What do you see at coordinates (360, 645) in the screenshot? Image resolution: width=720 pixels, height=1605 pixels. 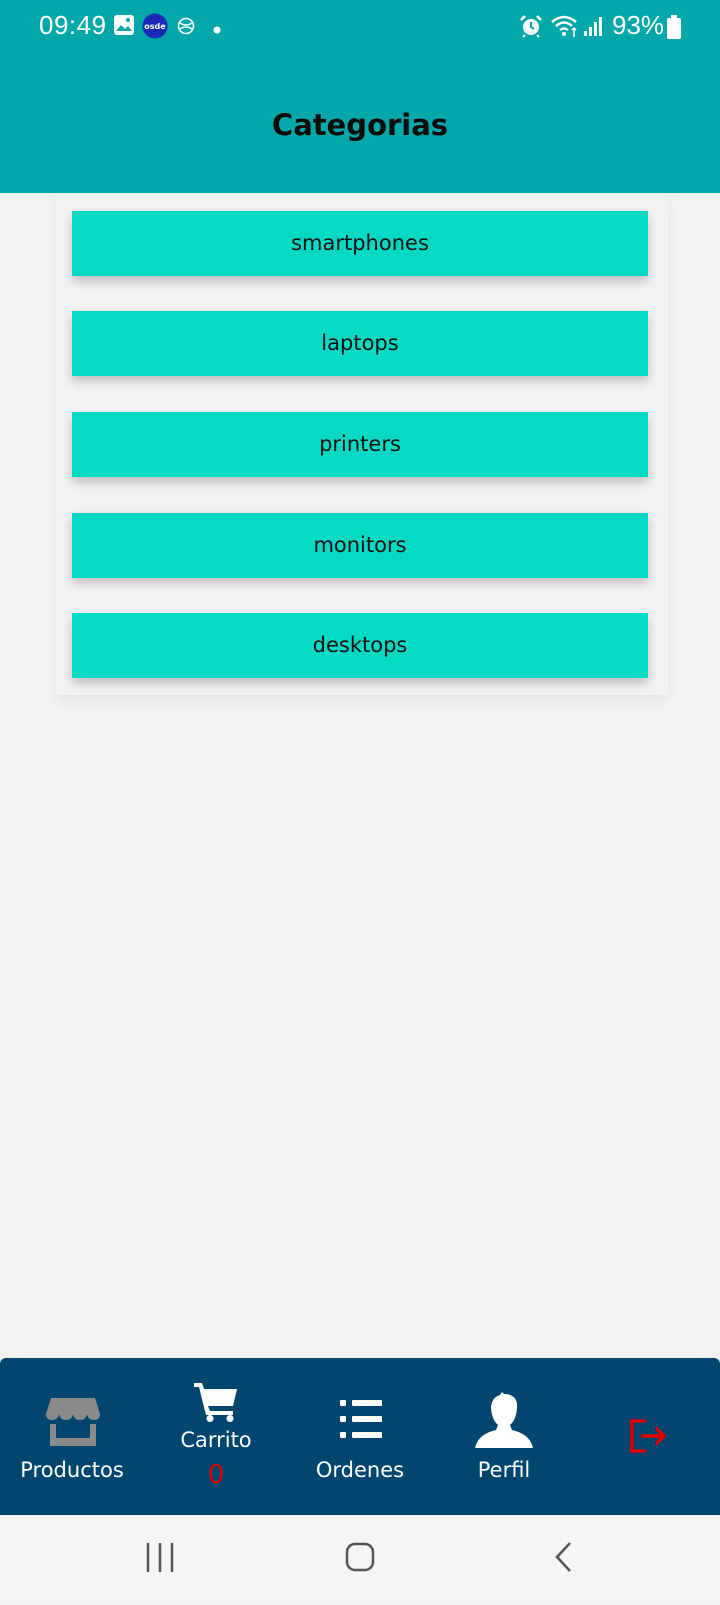 I see `category-button-desktops: desktops` at bounding box center [360, 645].